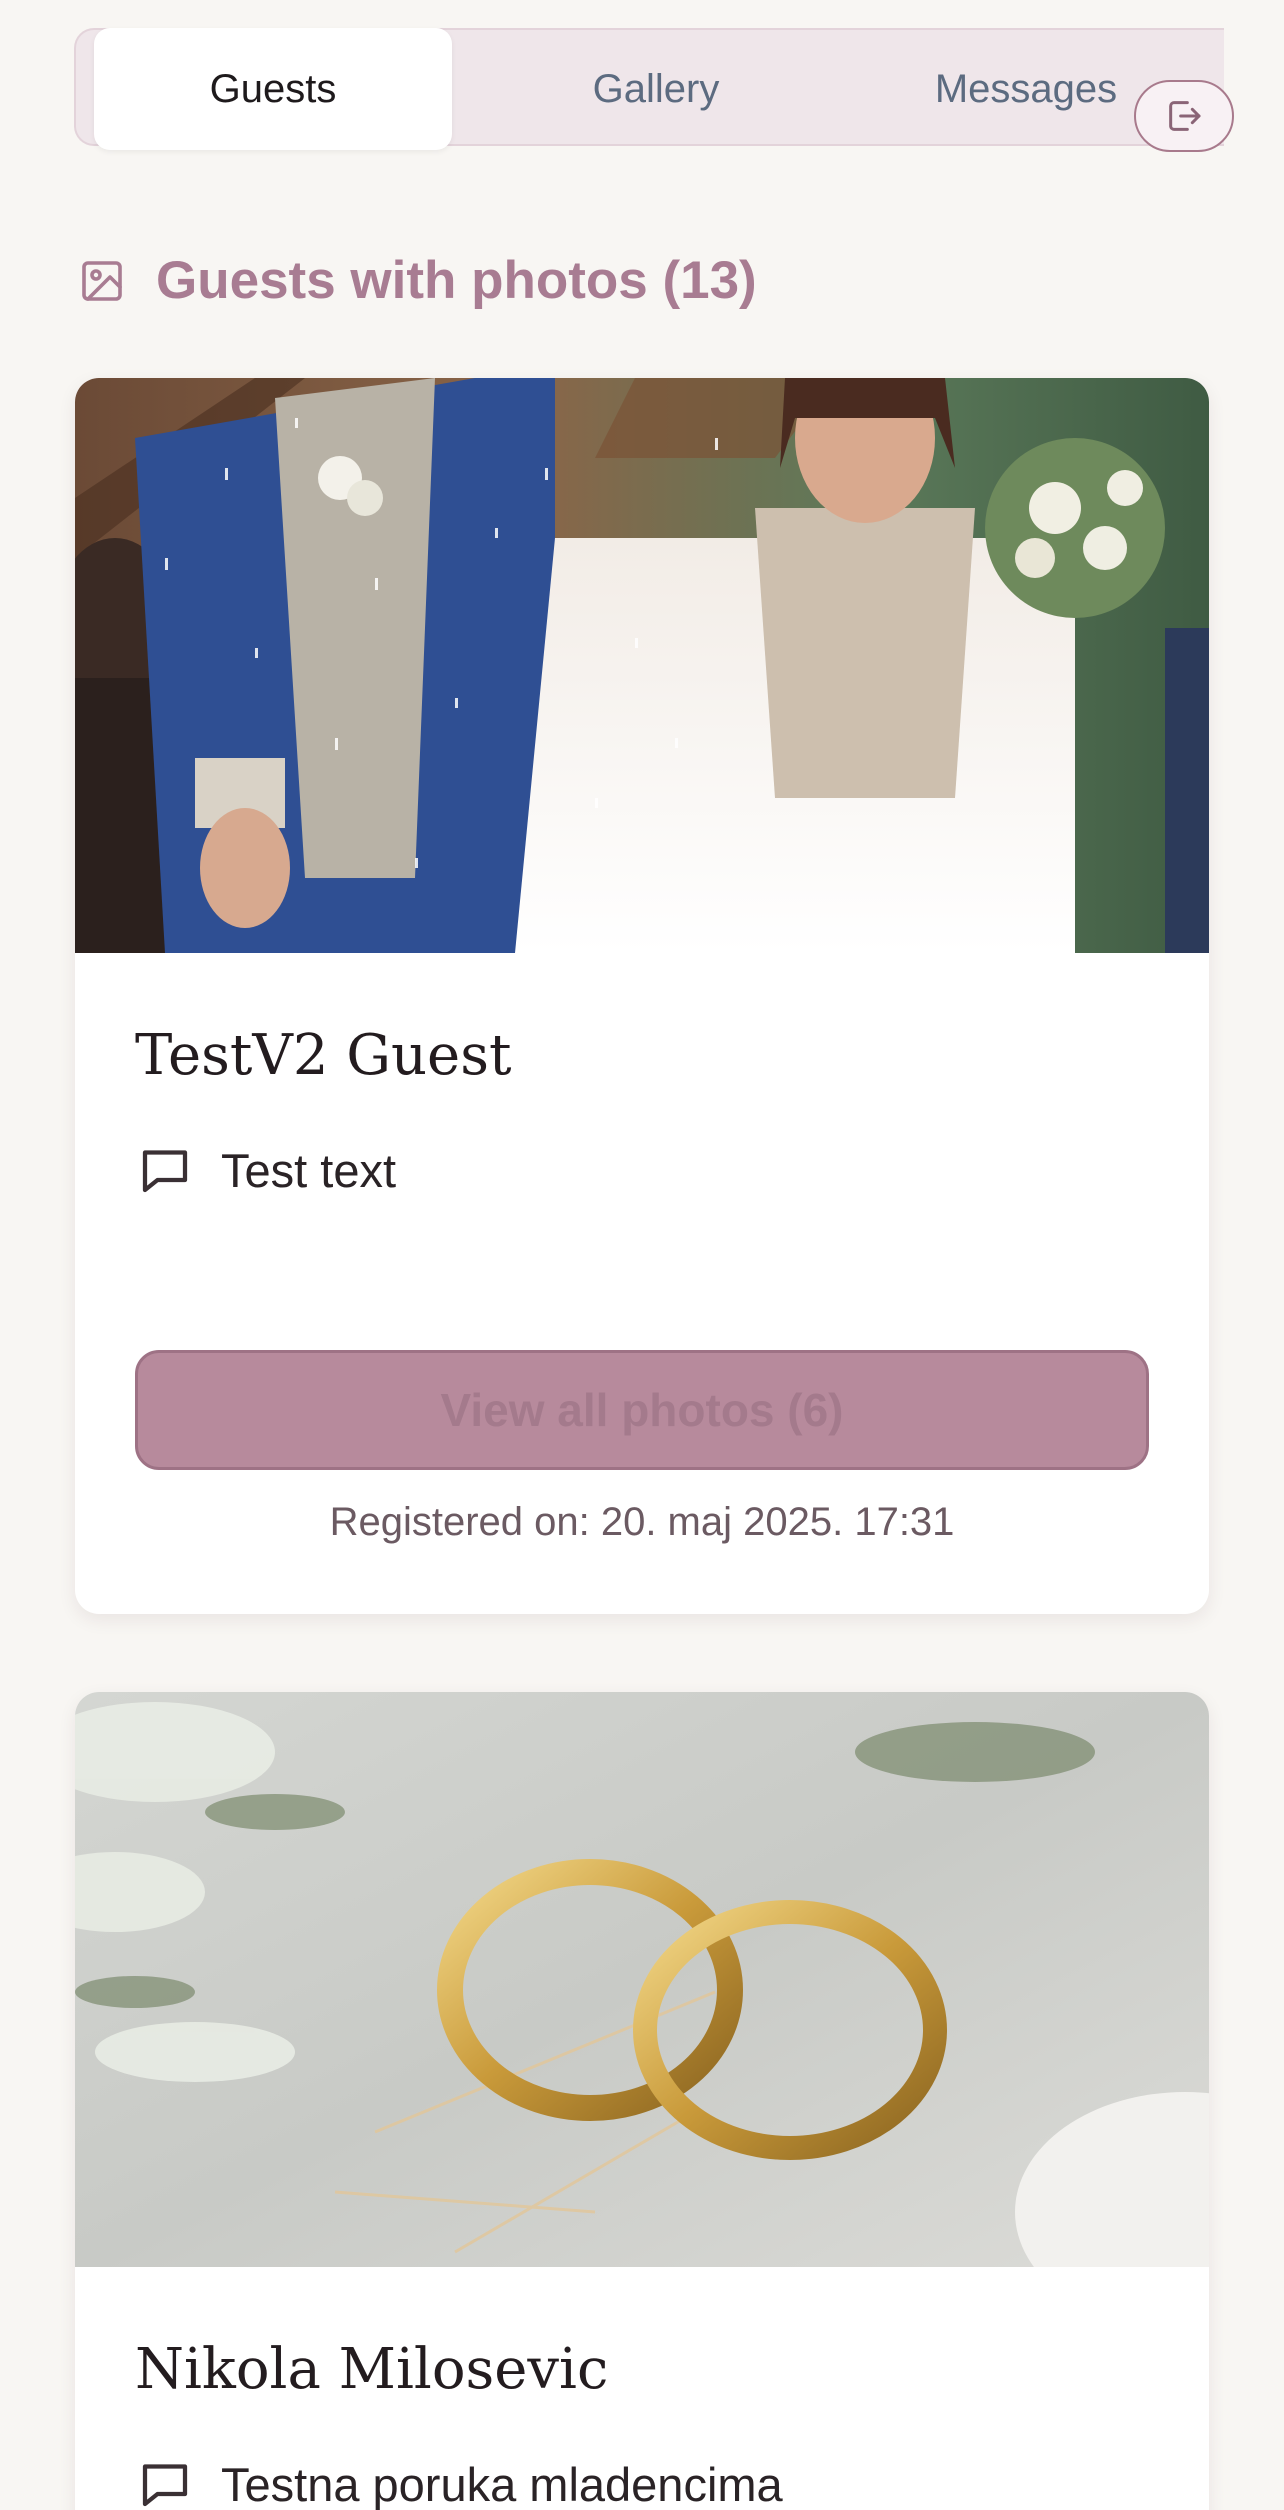 The image size is (1284, 2510). I want to click on image-icon, so click(102, 280).